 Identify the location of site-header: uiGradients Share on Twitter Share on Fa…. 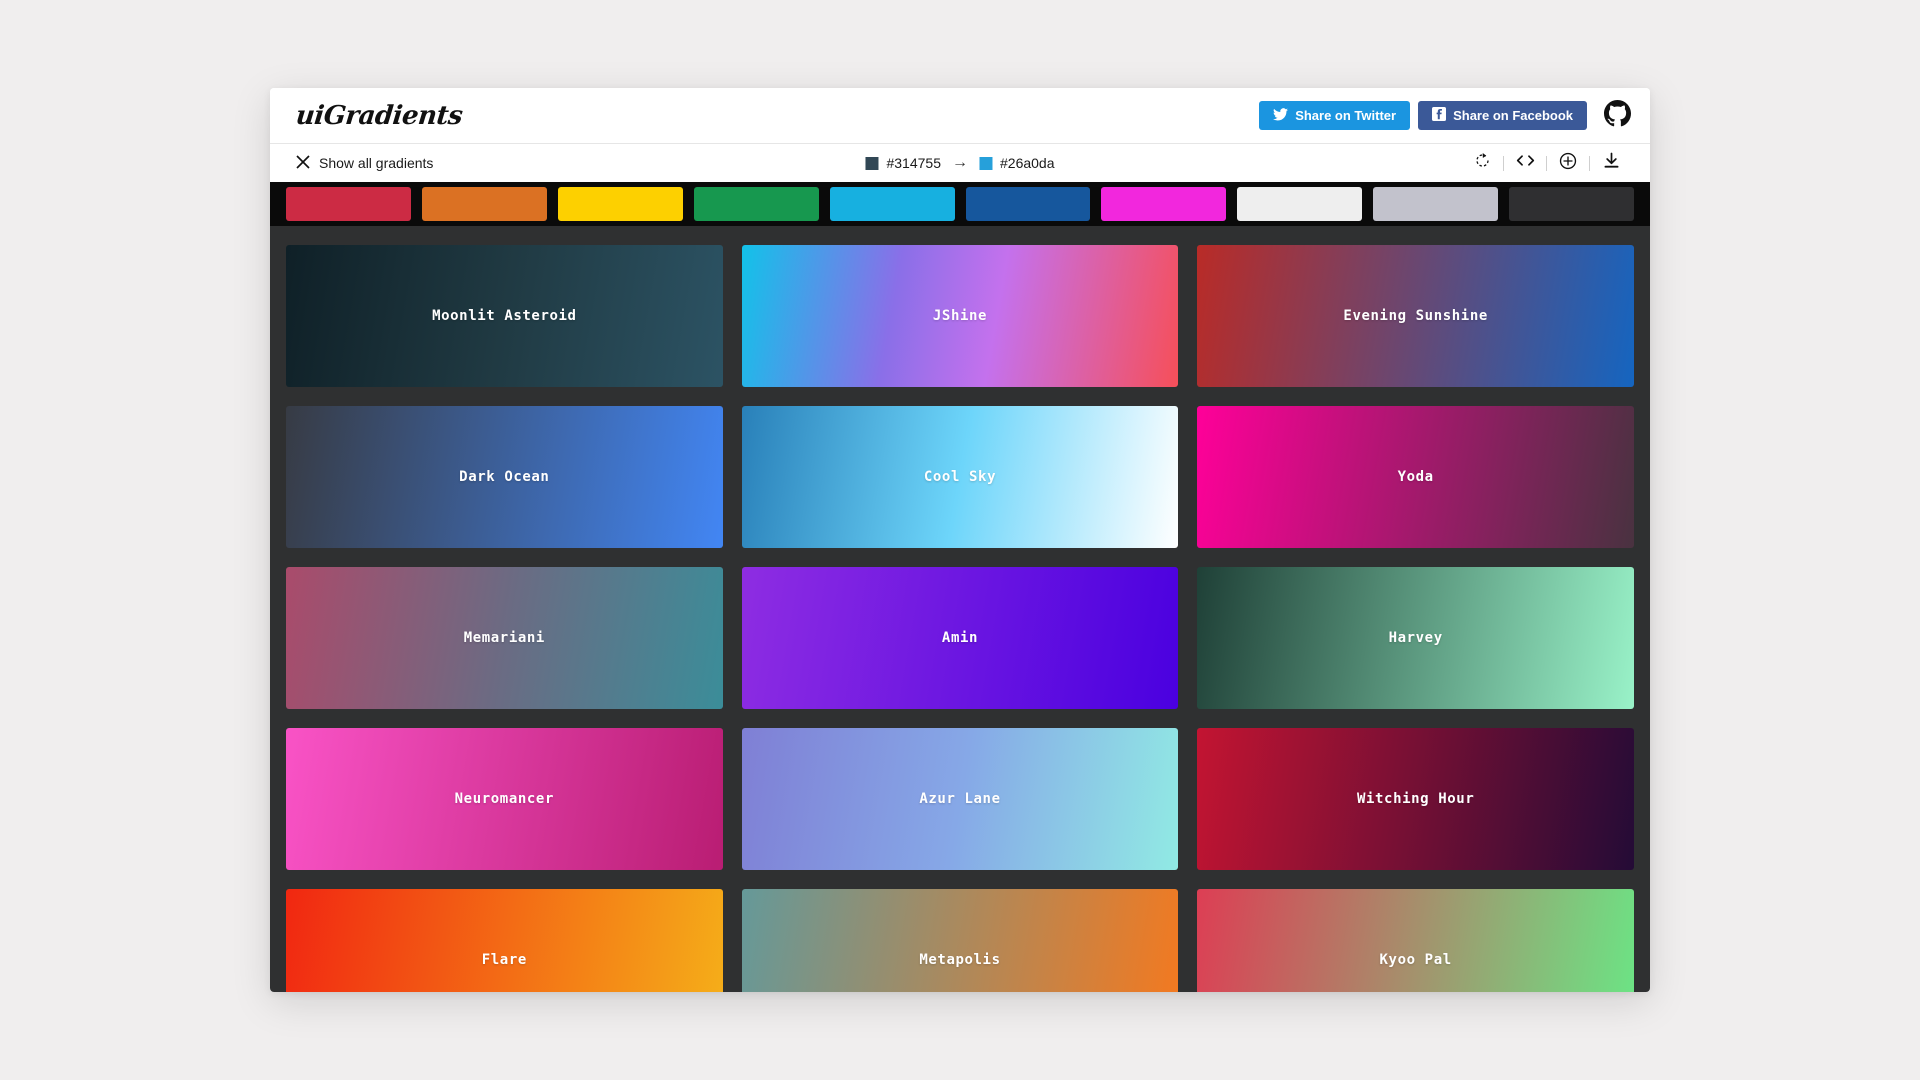
(960, 116).